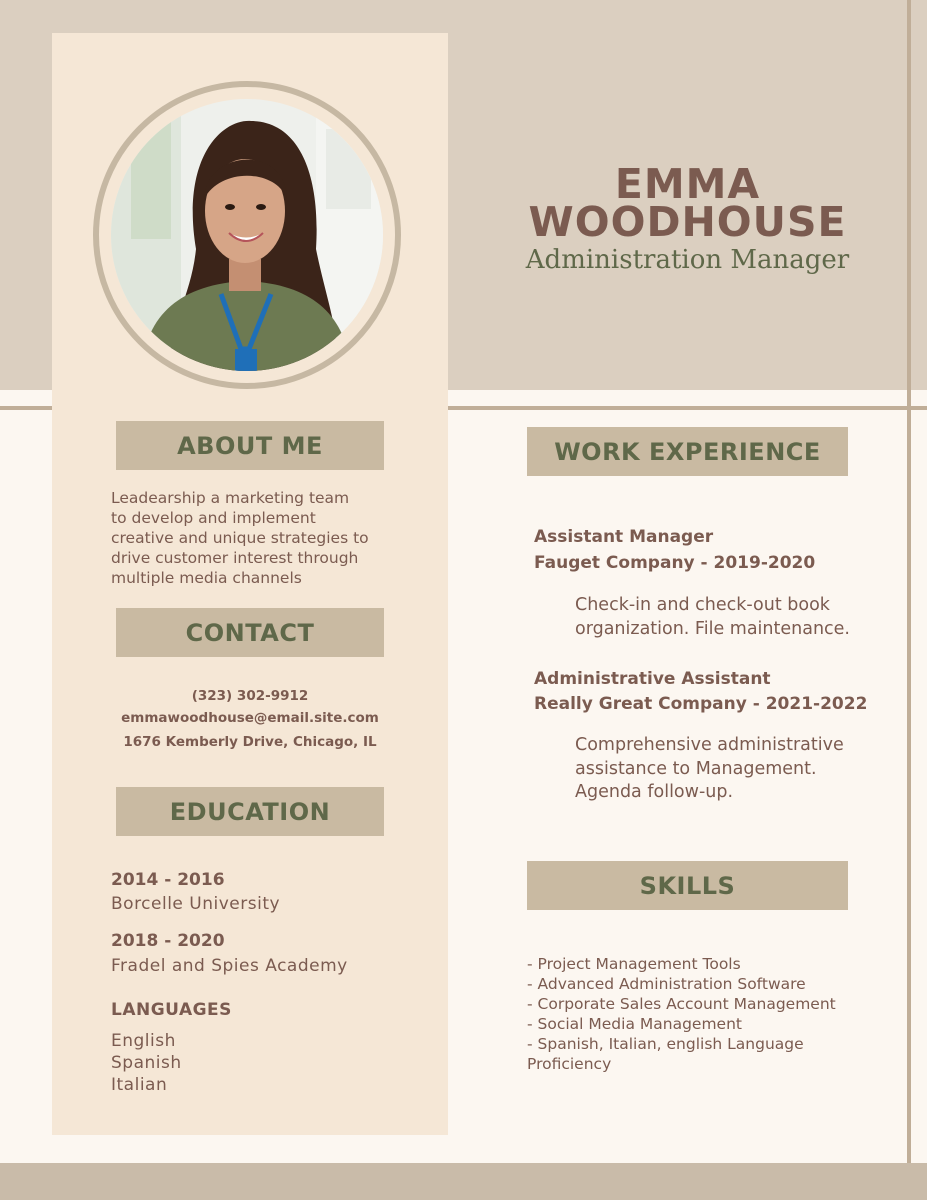  Describe the element at coordinates (213, 518) in the screenshot. I see `about-line: to develop and implement` at that location.